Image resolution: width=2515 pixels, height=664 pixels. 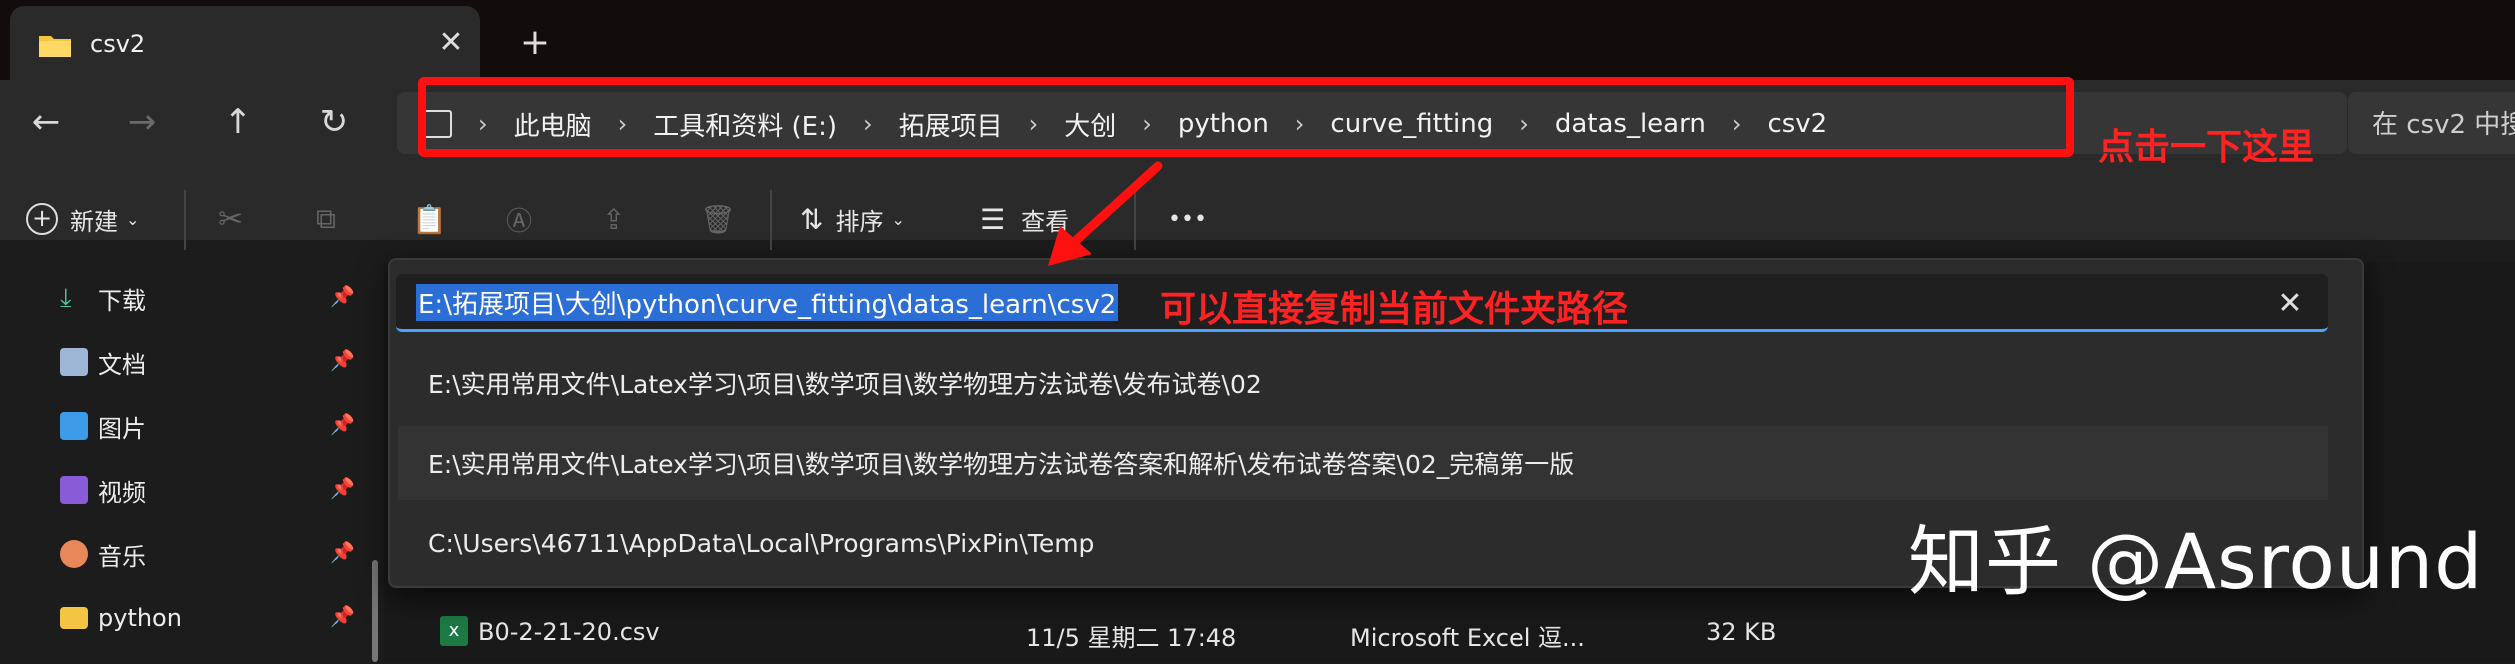 What do you see at coordinates (613, 219) in the screenshot?
I see `share-icon: ⇪` at bounding box center [613, 219].